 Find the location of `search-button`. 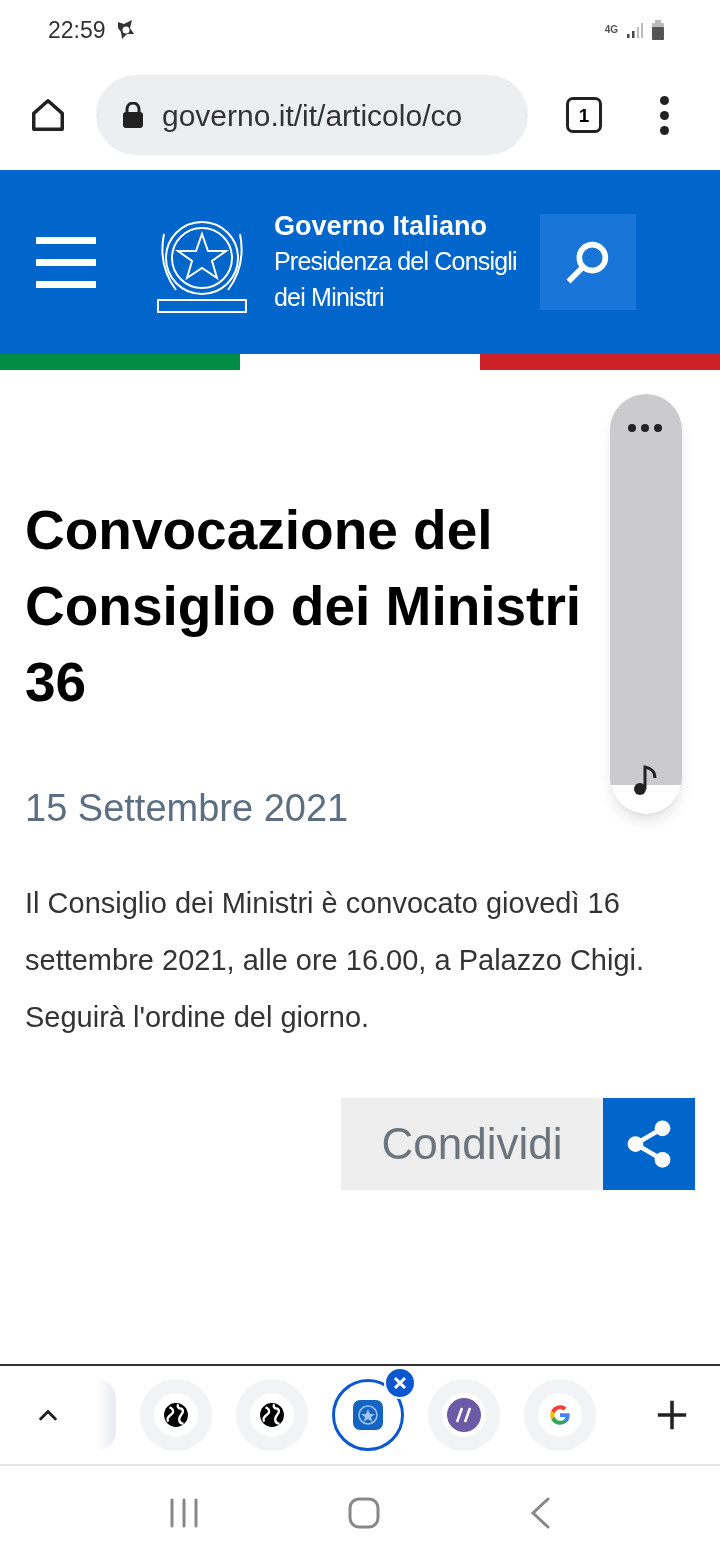

search-button is located at coordinates (588, 262).